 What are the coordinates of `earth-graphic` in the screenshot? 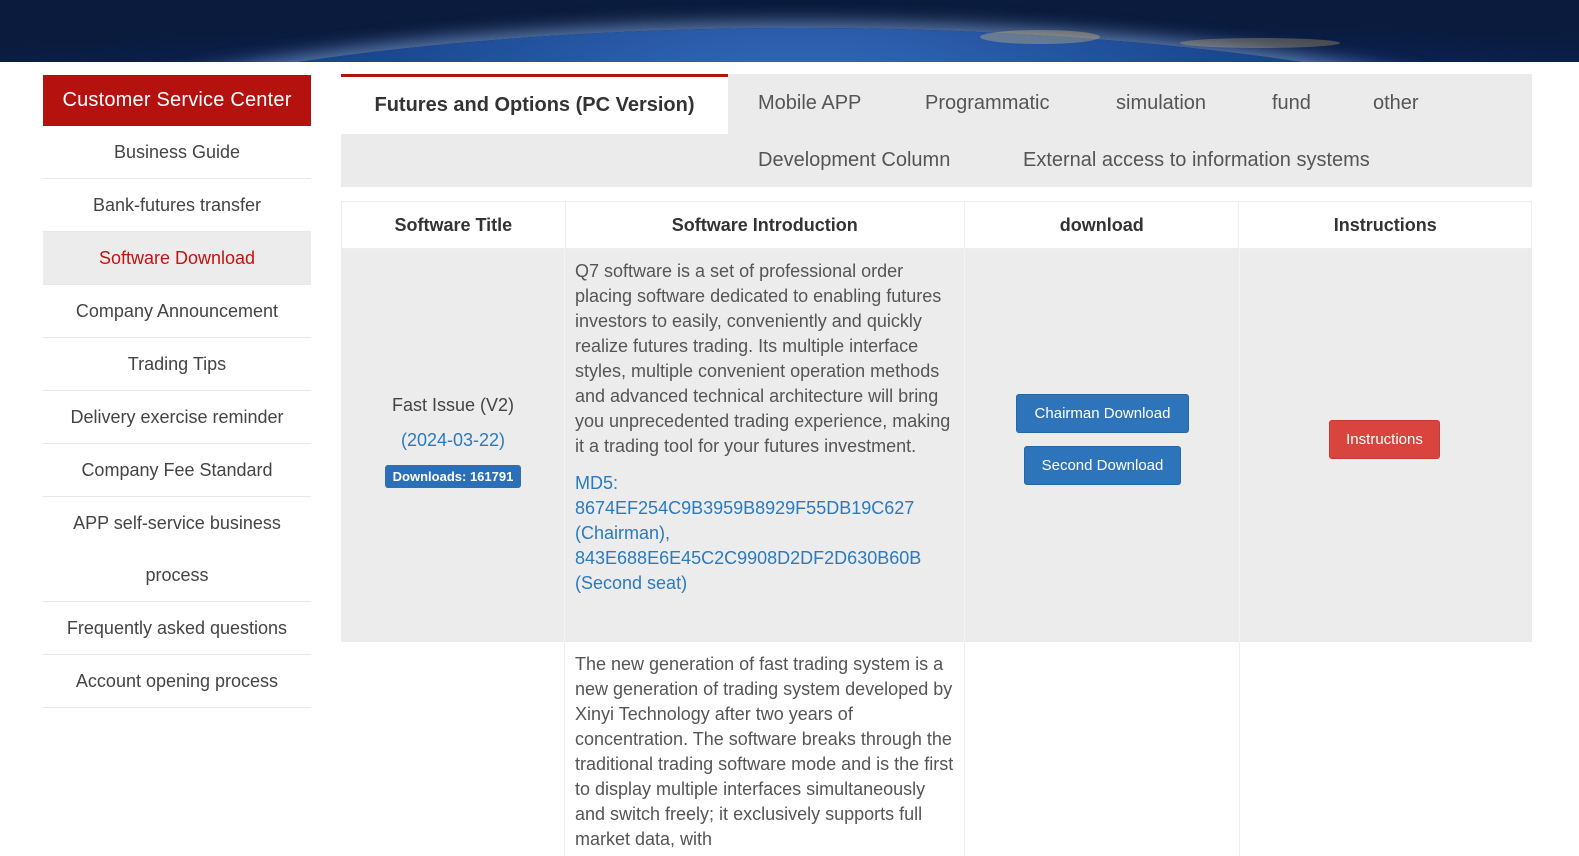 It's located at (789, 45).